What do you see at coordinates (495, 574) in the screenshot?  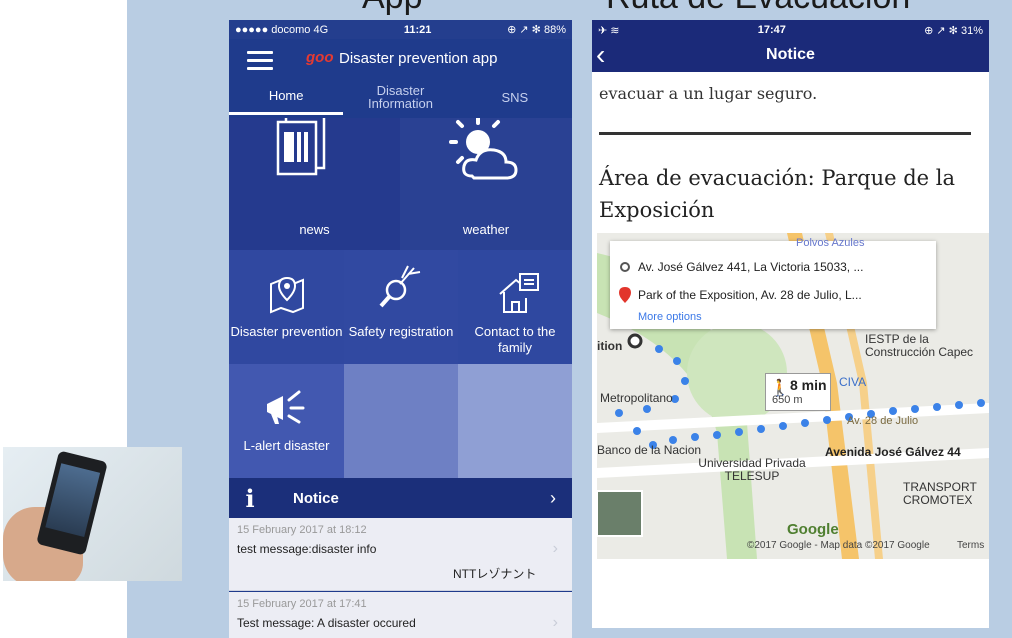 I see `message-sender: NTTレゾナント` at bounding box center [495, 574].